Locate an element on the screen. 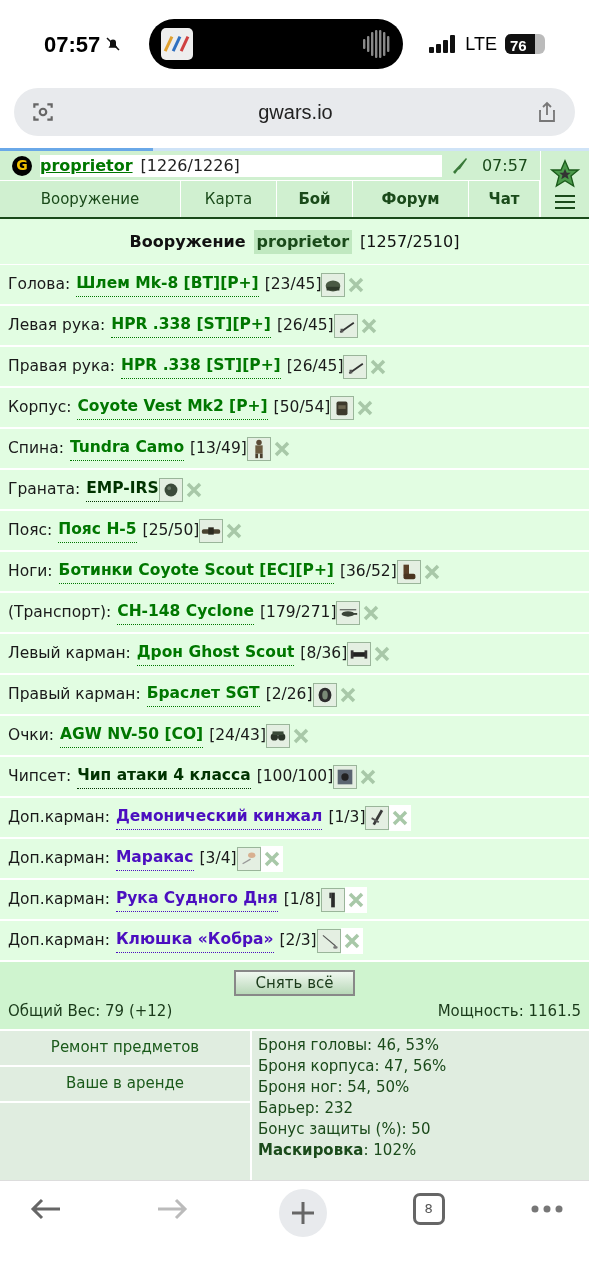  power-value: Мощность: 1161.5 is located at coordinates (509, 1011).